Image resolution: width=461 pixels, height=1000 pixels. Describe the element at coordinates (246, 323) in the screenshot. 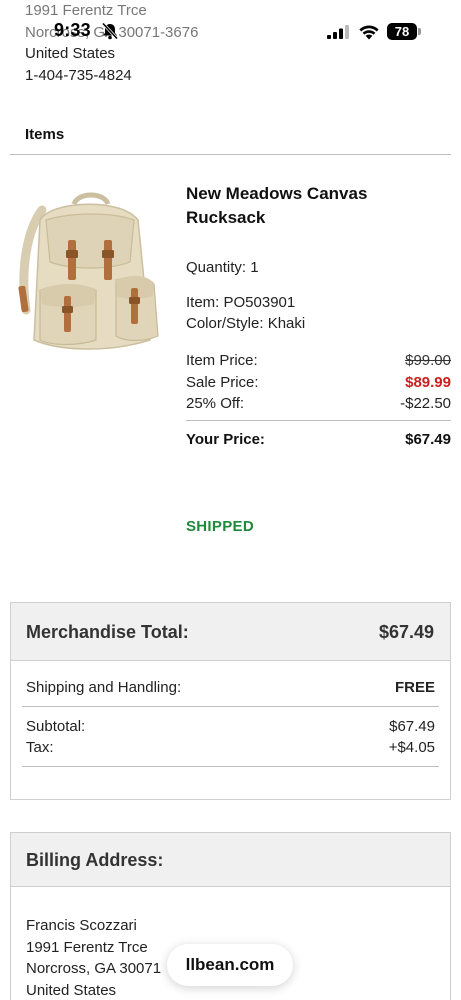

I see `product-color-style: Color/Style: Khaki` at that location.